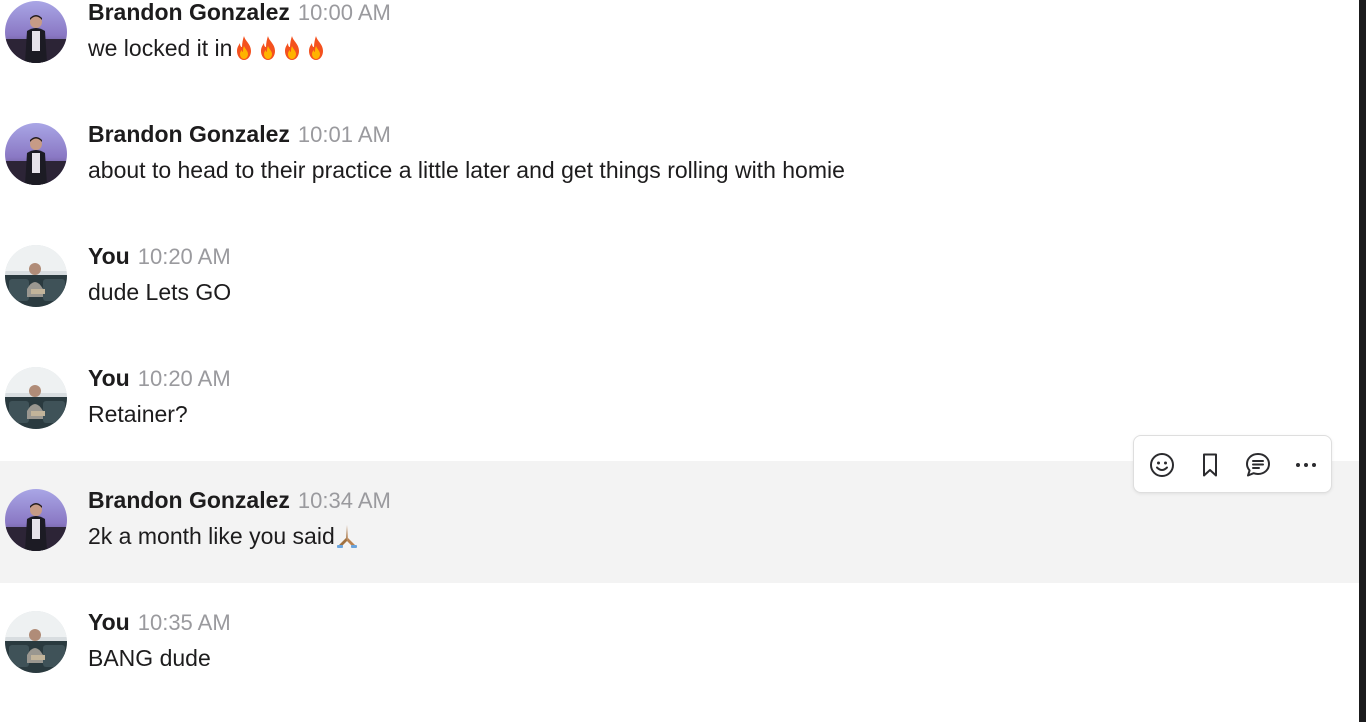 The height and width of the screenshot is (722, 1366). I want to click on more-actions-button, so click(1306, 465).